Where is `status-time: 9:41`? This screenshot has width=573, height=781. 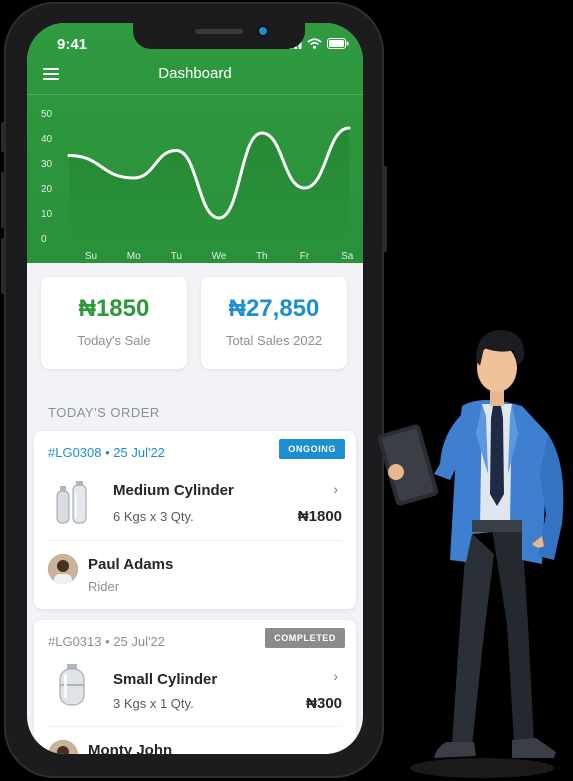
status-time: 9:41 is located at coordinates (72, 44).